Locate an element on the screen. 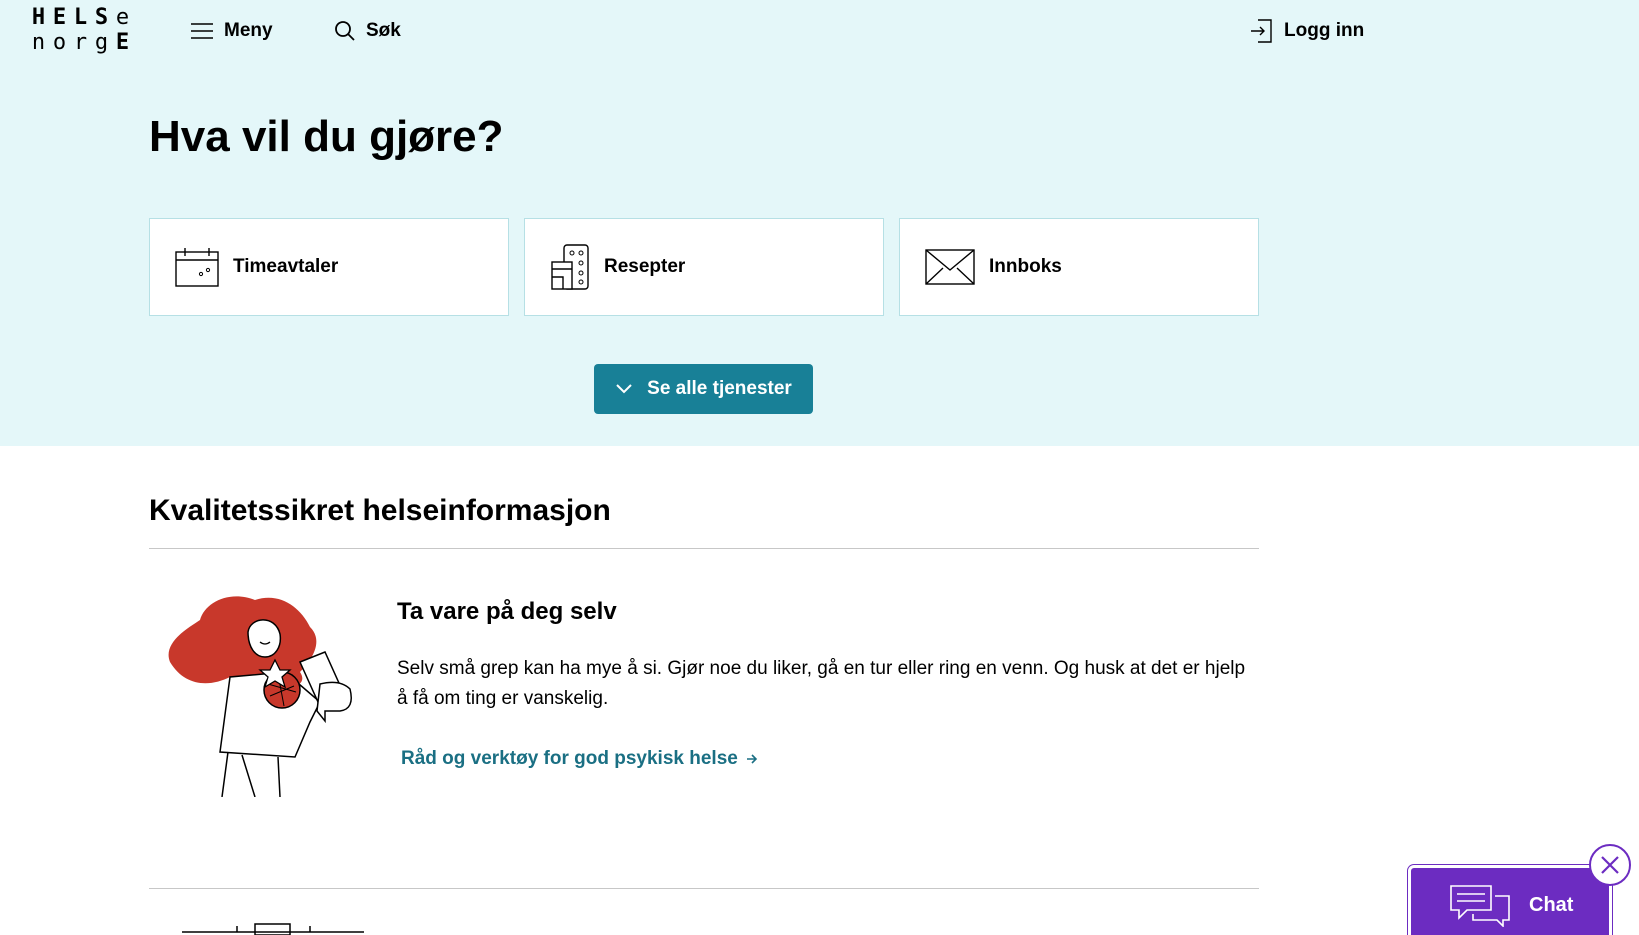 This screenshot has width=1639, height=935. chat-label: Chat is located at coordinates (1551, 904).